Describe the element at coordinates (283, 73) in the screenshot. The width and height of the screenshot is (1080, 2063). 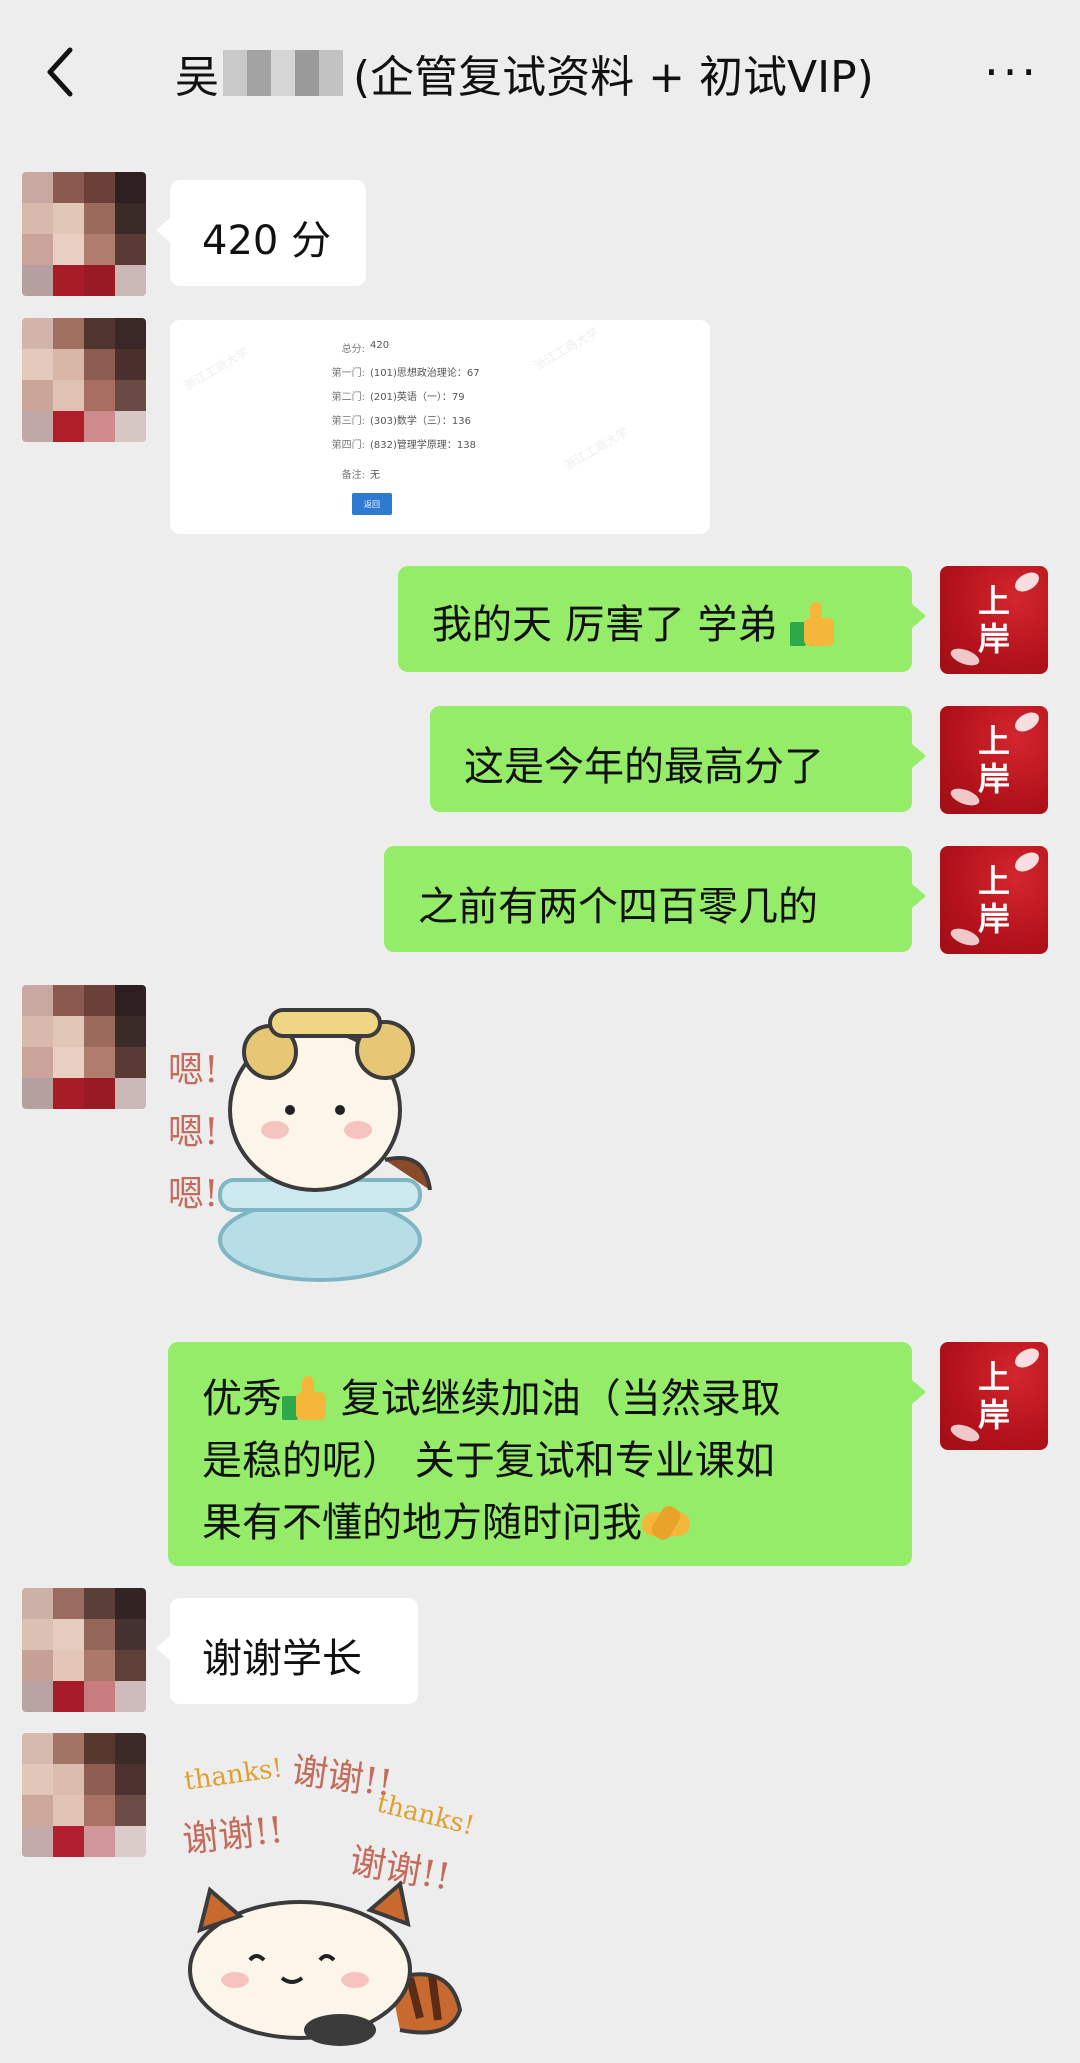
I see `title-name-redacted` at that location.